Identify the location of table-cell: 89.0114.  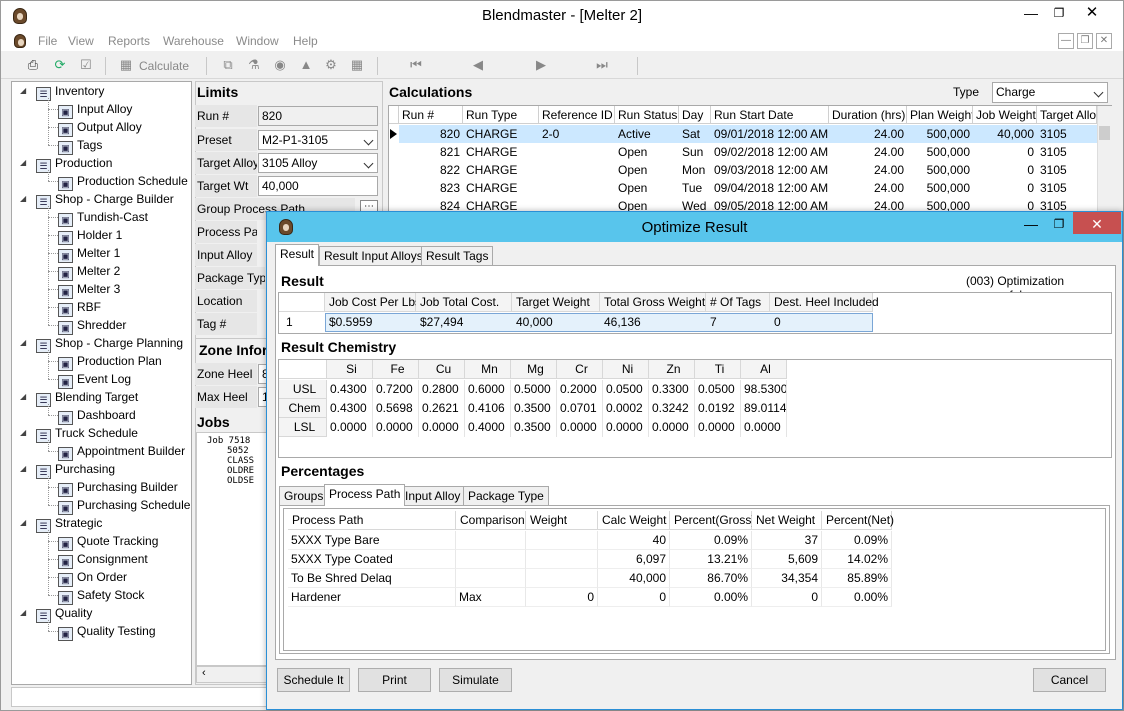
(764, 408).